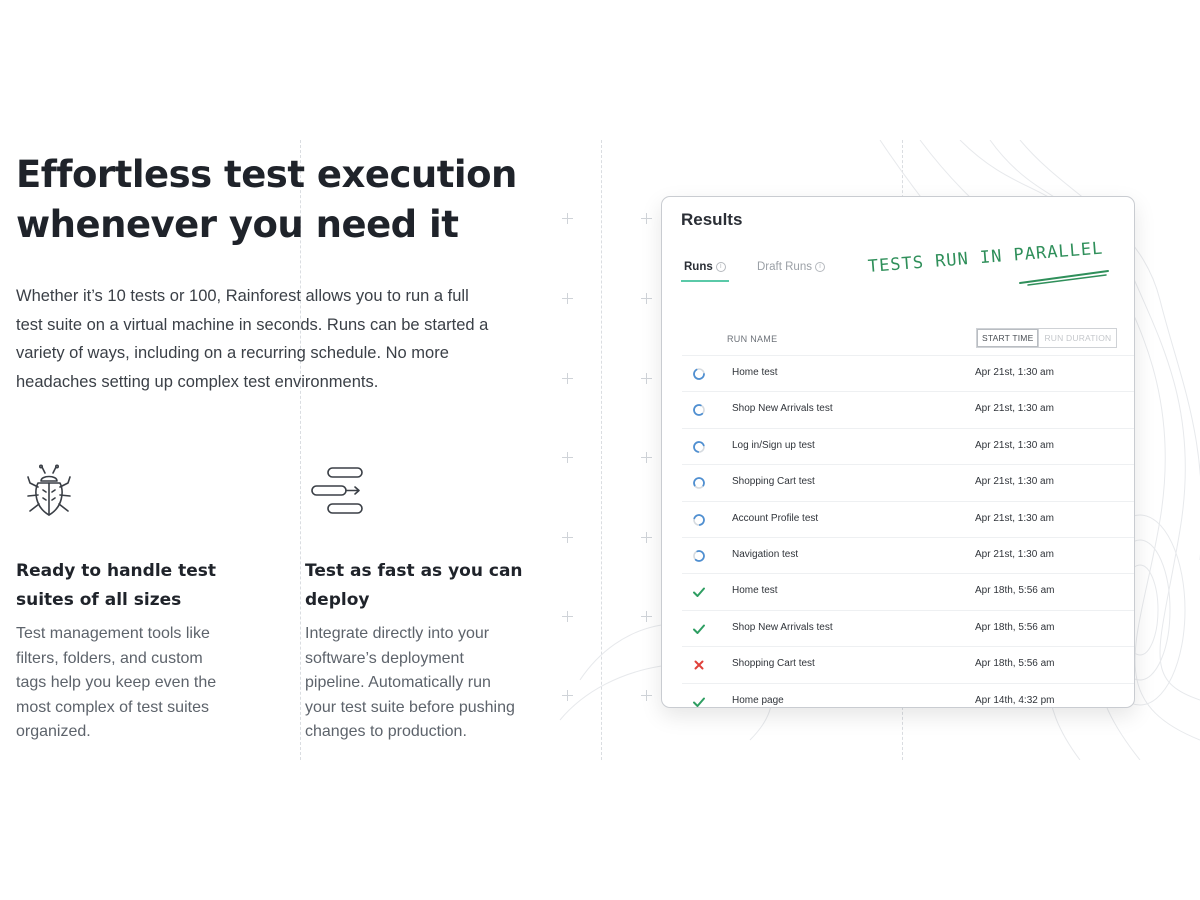 The width and height of the screenshot is (1200, 900). Describe the element at coordinates (337, 490) in the screenshot. I see `pipeline-icon` at that location.